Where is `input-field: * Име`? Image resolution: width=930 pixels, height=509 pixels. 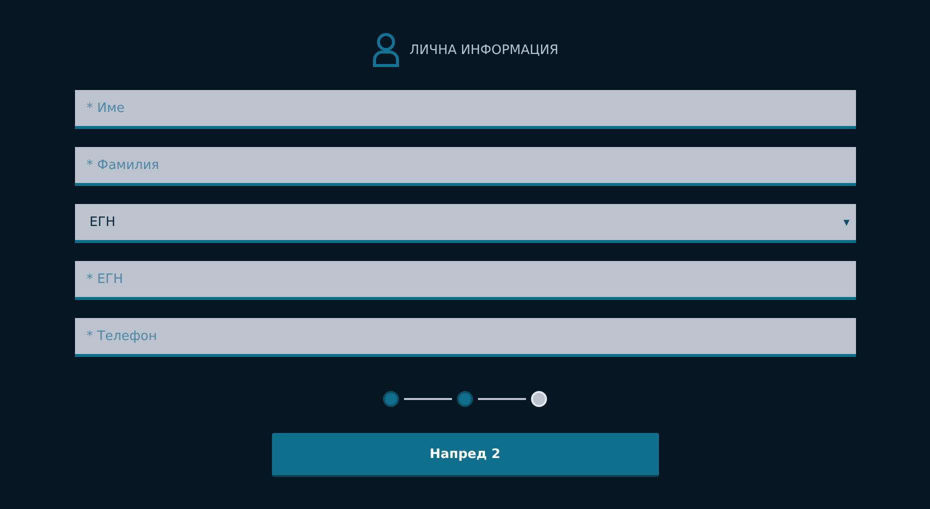
input-field: * Име is located at coordinates (465, 109).